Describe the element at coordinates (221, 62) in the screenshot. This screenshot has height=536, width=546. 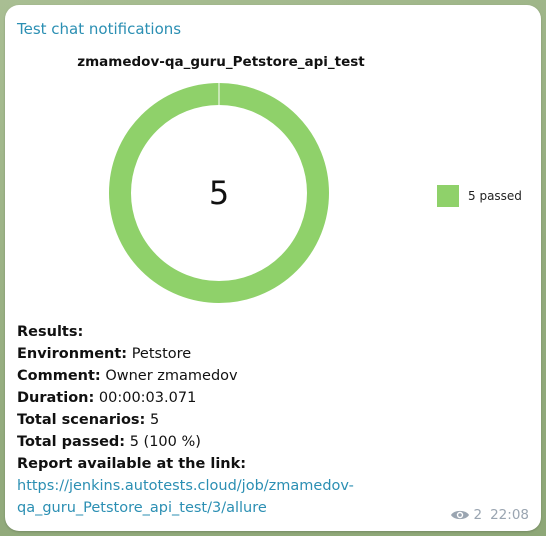
I see `chart-title: zmamedov-qa_guru_Petstore_api_test` at that location.